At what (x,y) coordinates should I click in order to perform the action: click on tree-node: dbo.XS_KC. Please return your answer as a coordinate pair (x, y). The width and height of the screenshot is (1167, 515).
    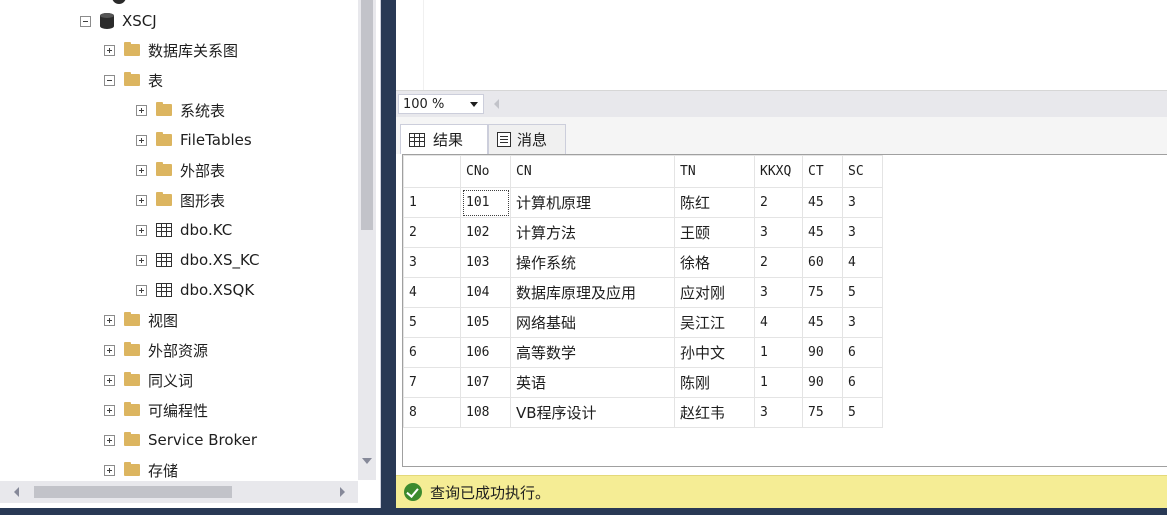
    Looking at the image, I should click on (198, 260).